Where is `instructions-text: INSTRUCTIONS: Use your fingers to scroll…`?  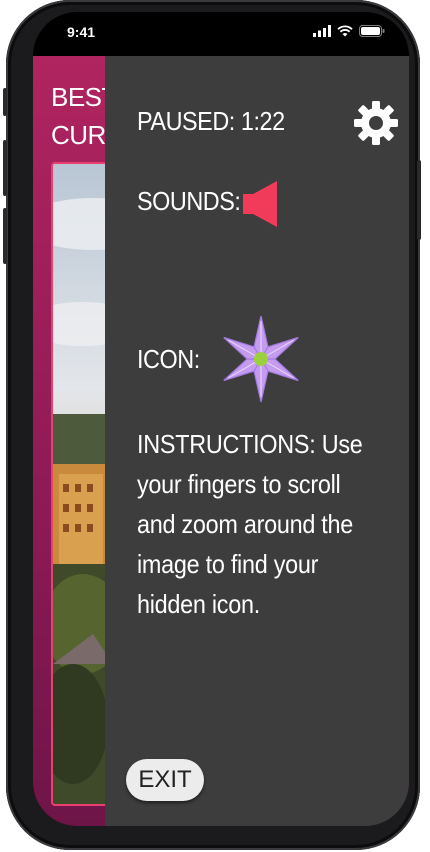
instructions-text: INSTRUCTIONS: Use your fingers to scroll… is located at coordinates (250, 524).